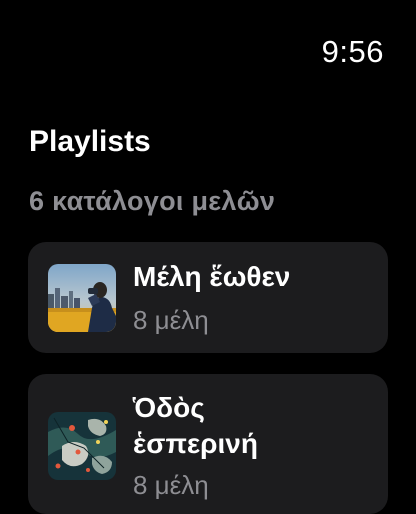 This screenshot has width=416, height=514. I want to click on playlist-title: Ὁδὸς ἑσπερινή, so click(195, 425).